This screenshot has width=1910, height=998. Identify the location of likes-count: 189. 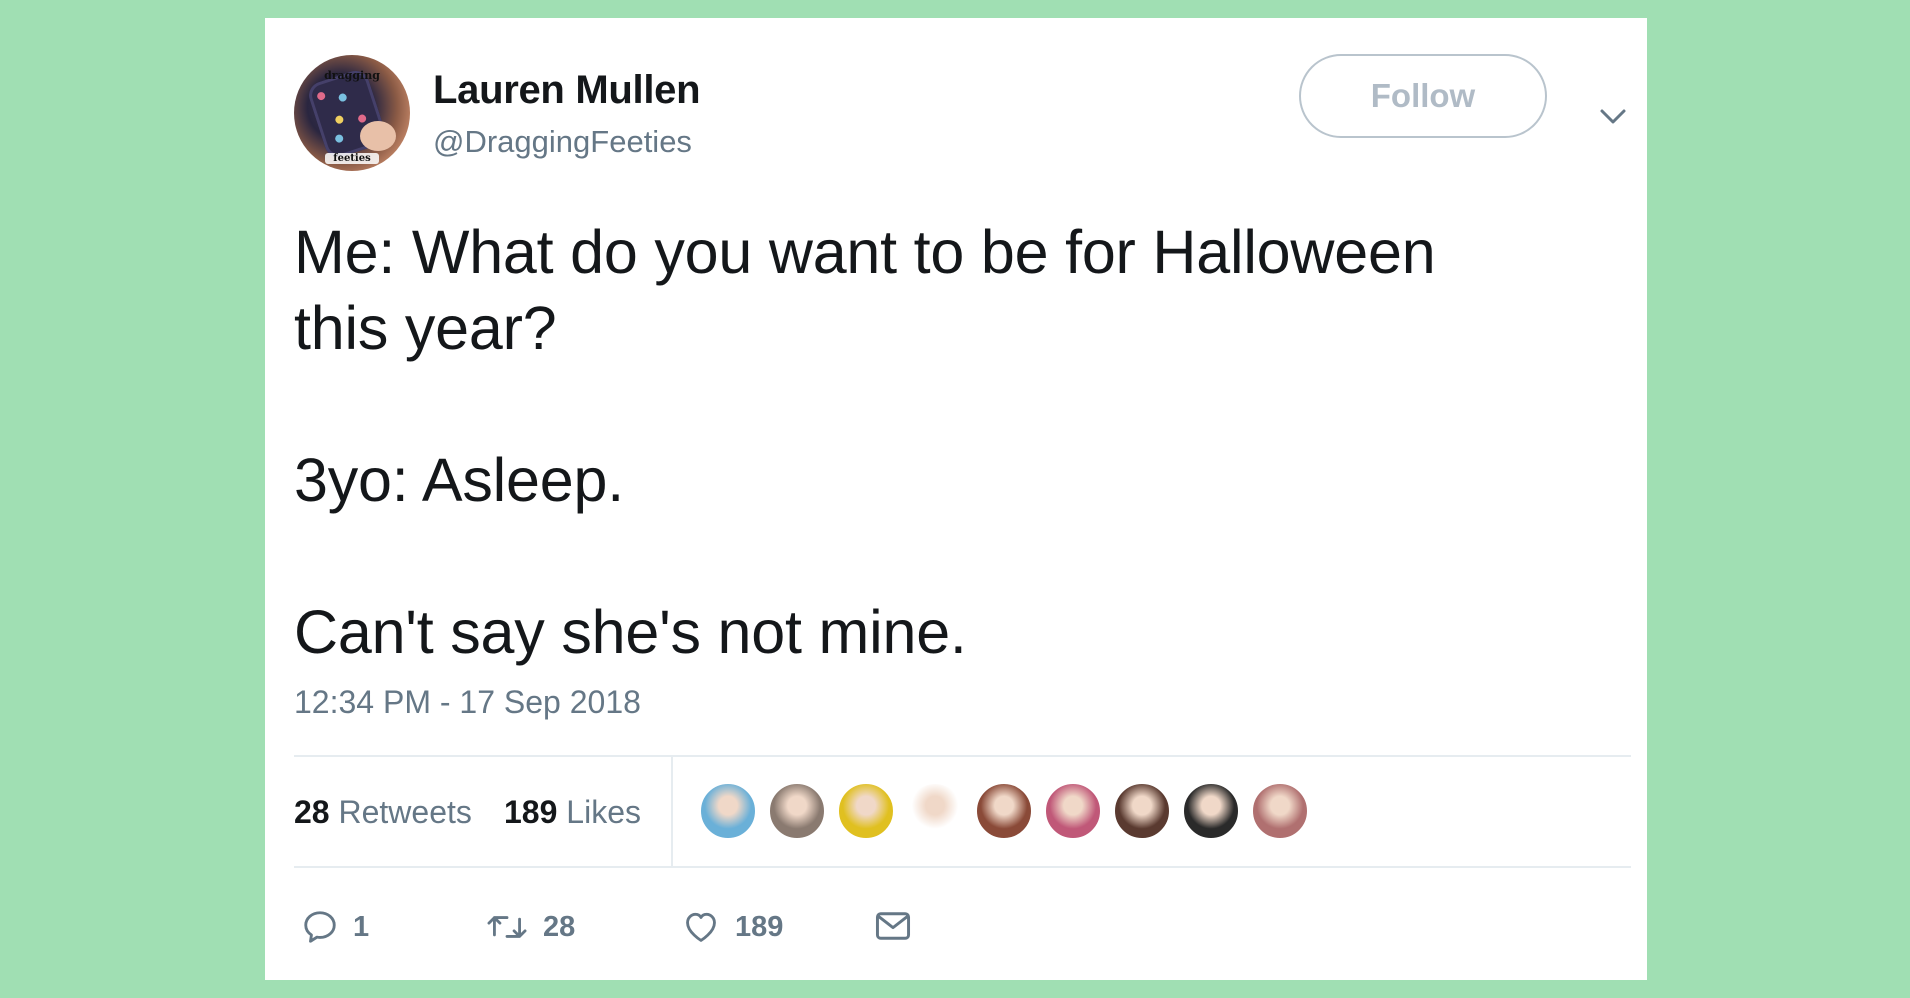
(531, 812).